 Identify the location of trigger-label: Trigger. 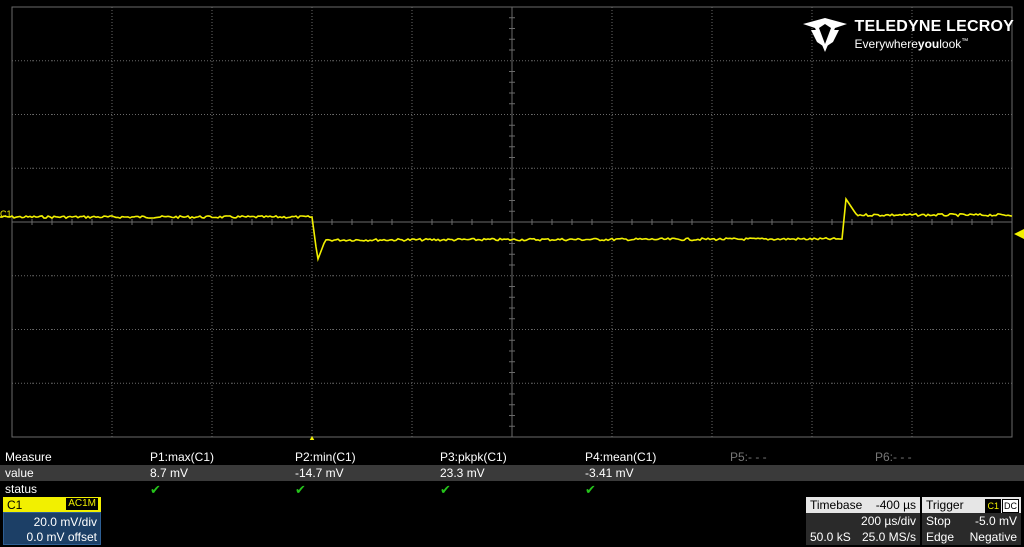
(945, 505).